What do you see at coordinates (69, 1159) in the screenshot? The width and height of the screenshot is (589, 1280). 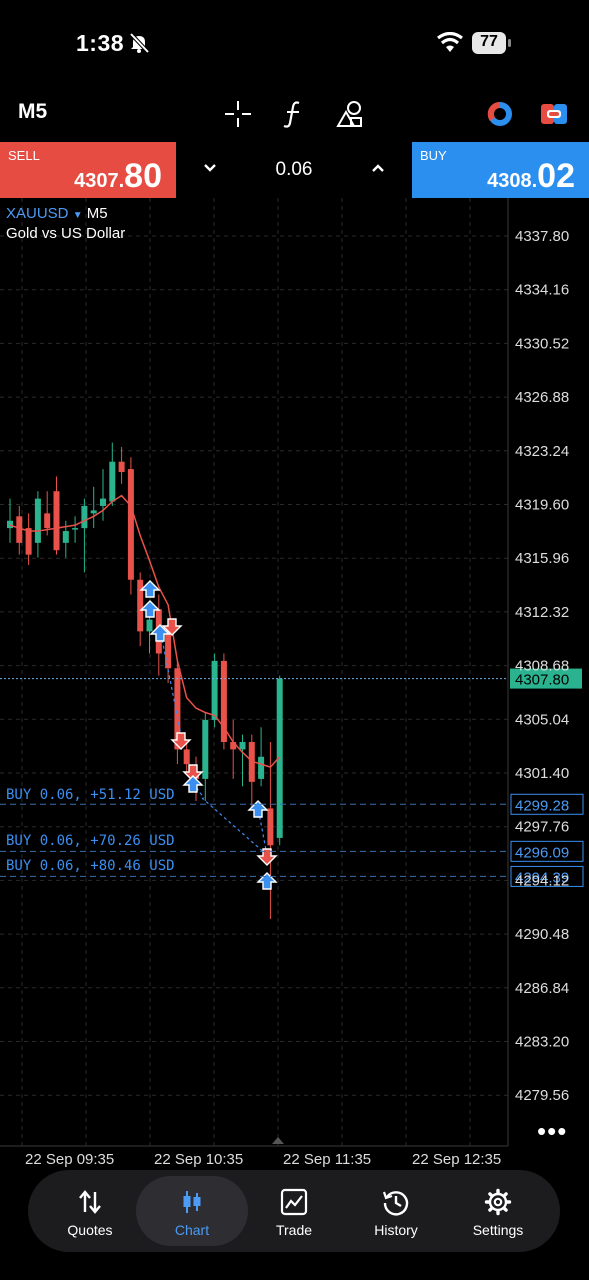 I see `time-label: 22 Sep 09:35` at bounding box center [69, 1159].